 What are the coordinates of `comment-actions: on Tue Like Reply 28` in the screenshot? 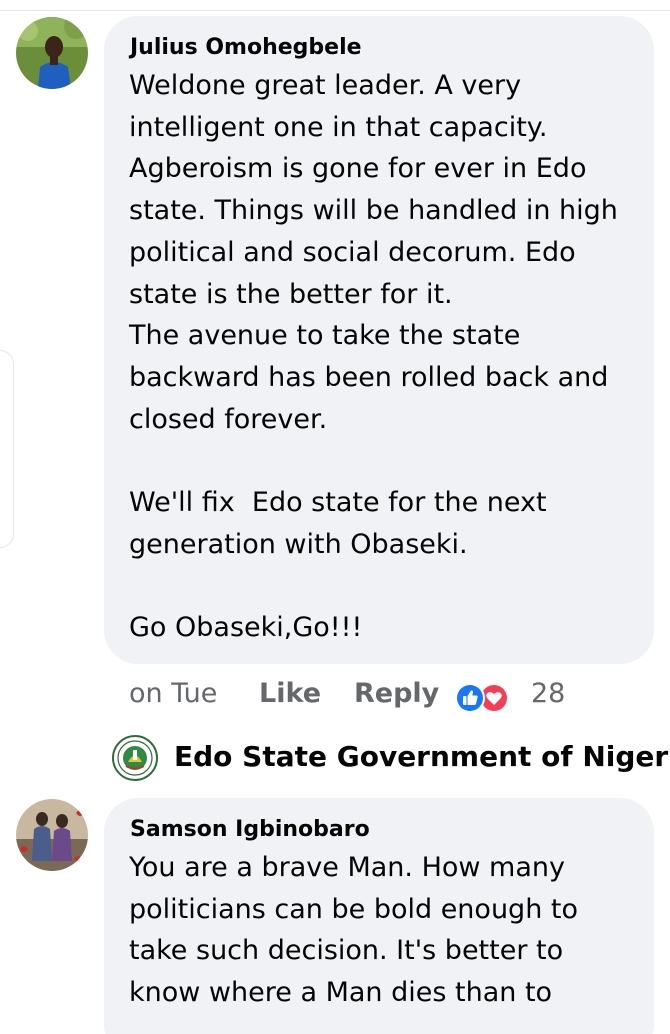 It's located at (335, 698).